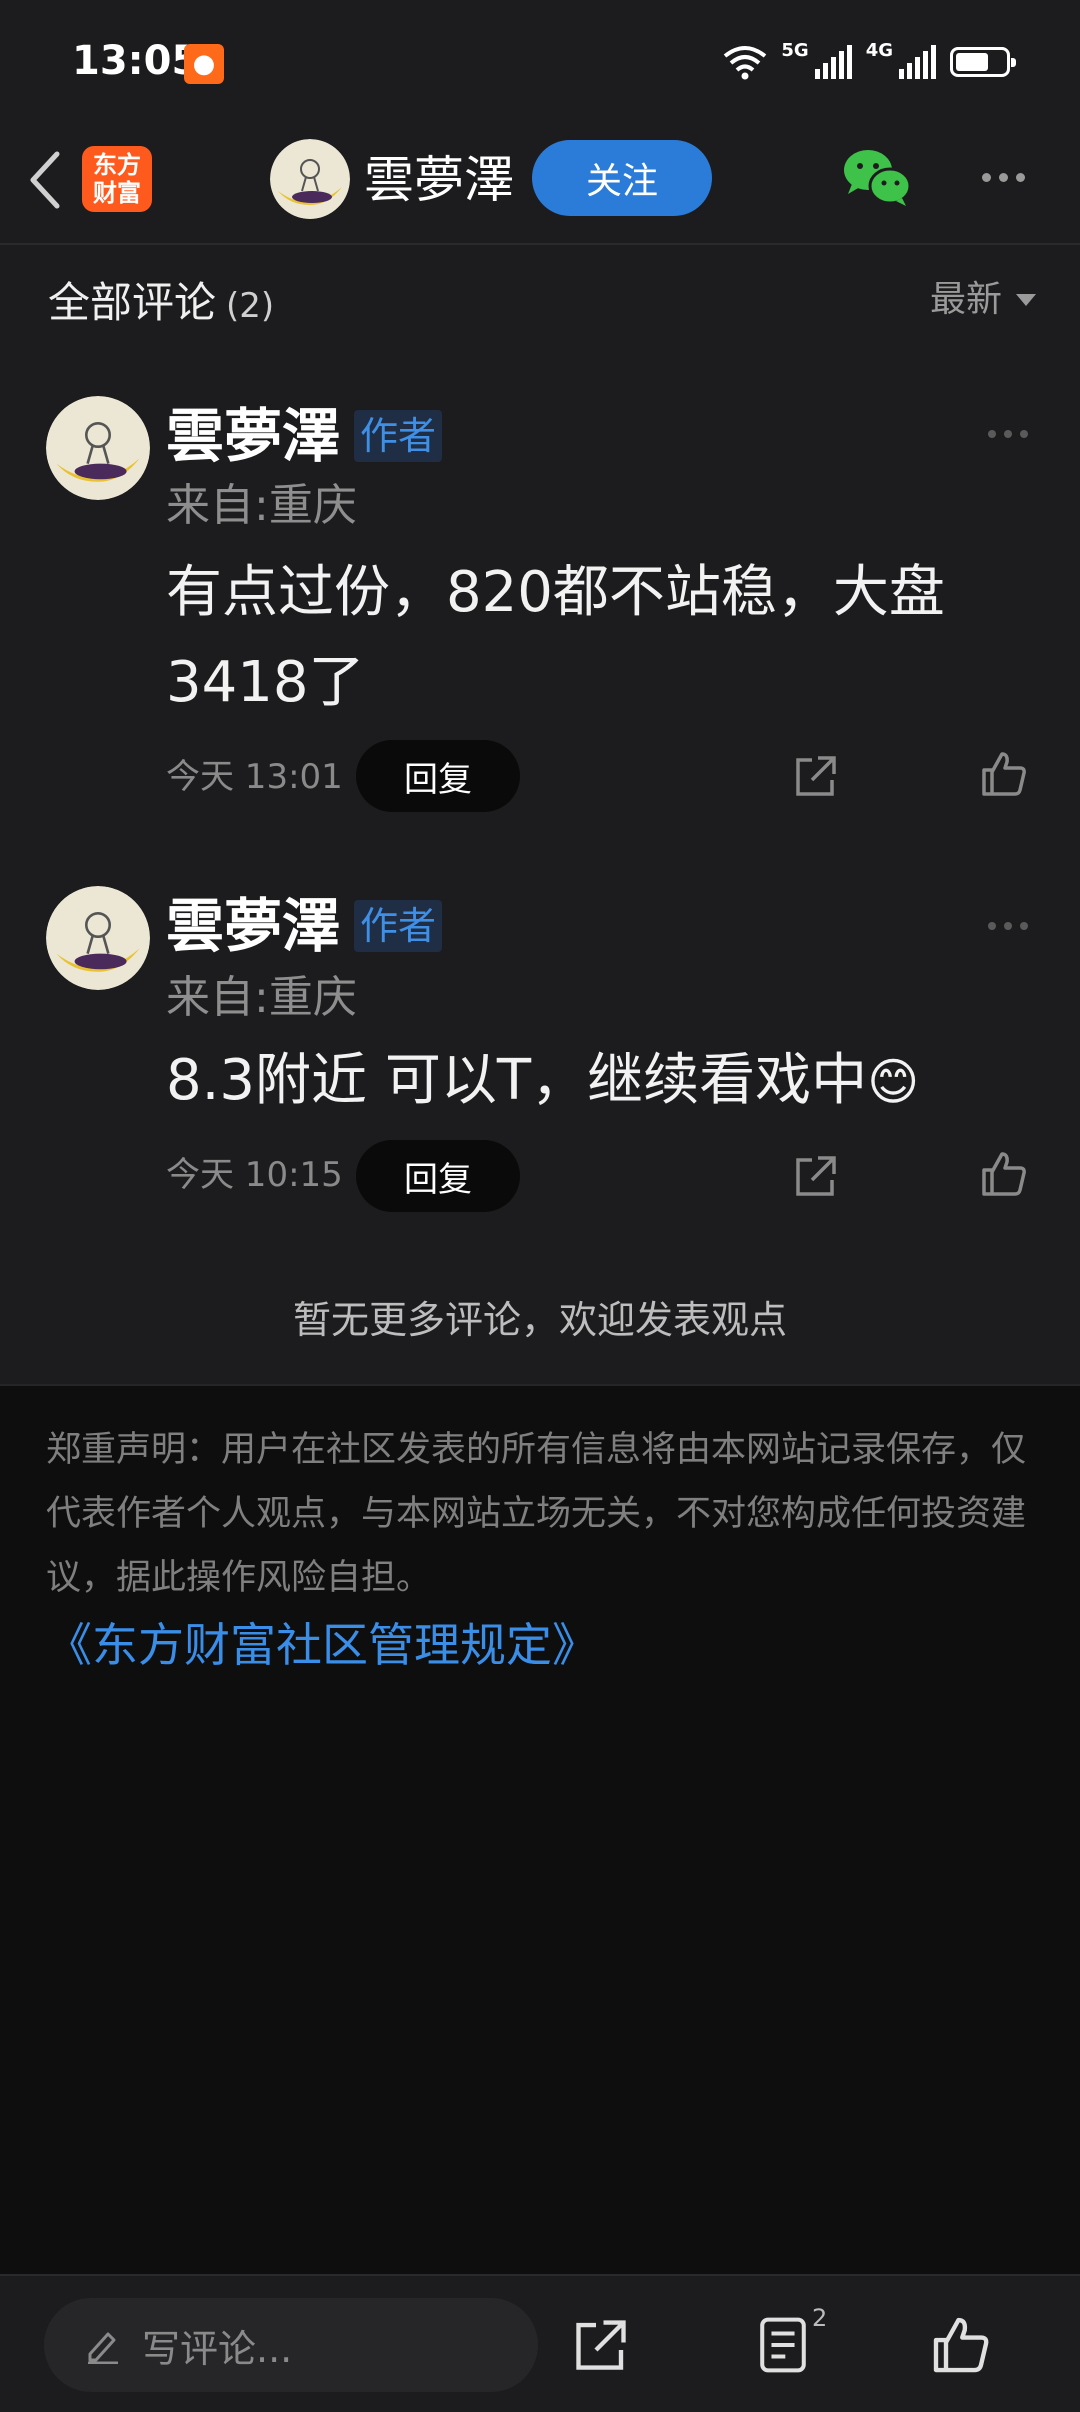 This screenshot has width=1080, height=2412. Describe the element at coordinates (136, 61) in the screenshot. I see `status-time: 13:05` at that location.